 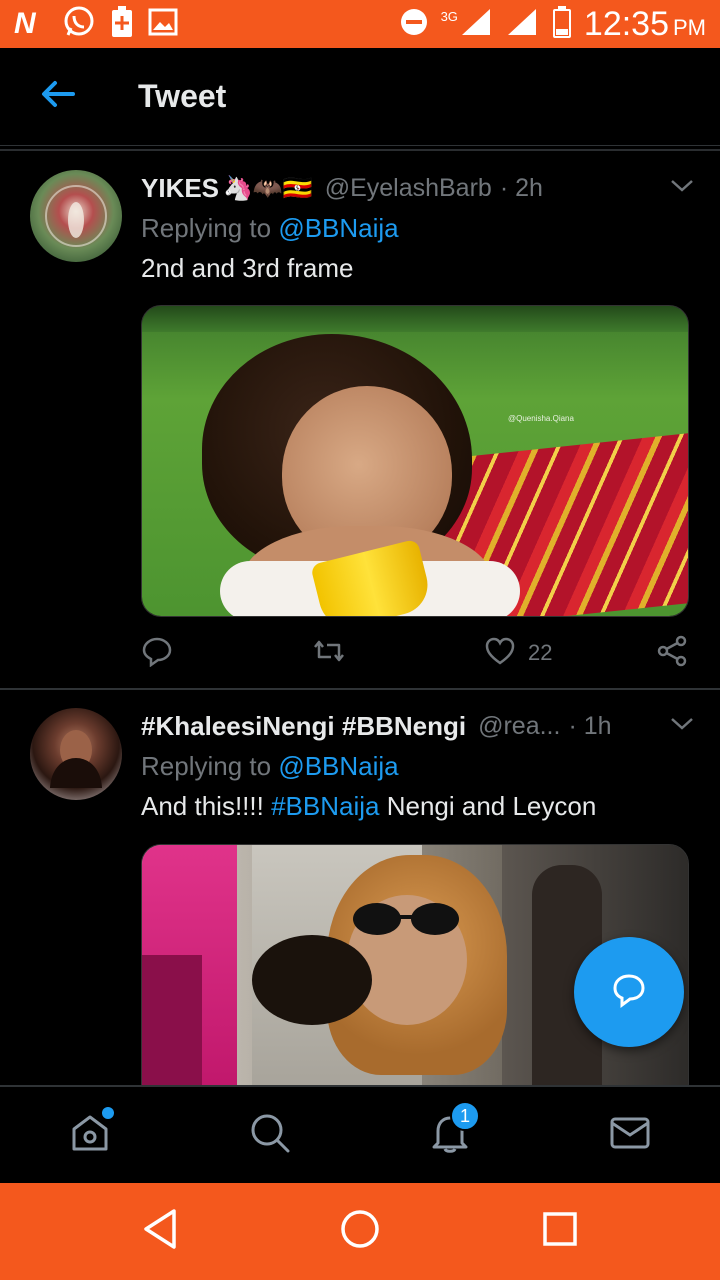 I want to click on svg-text: N, so click(x=25, y=22).